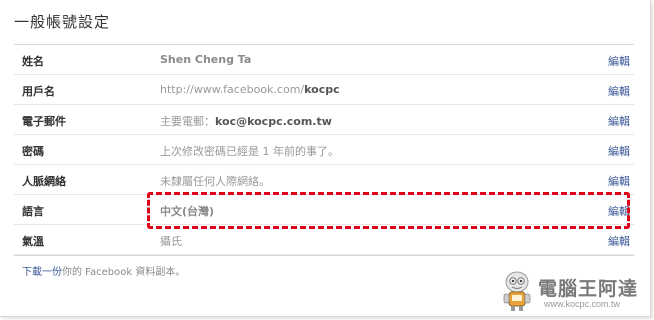 The image size is (654, 320). I want to click on row-value: http://www.facebook.com/kocpc, so click(250, 89).